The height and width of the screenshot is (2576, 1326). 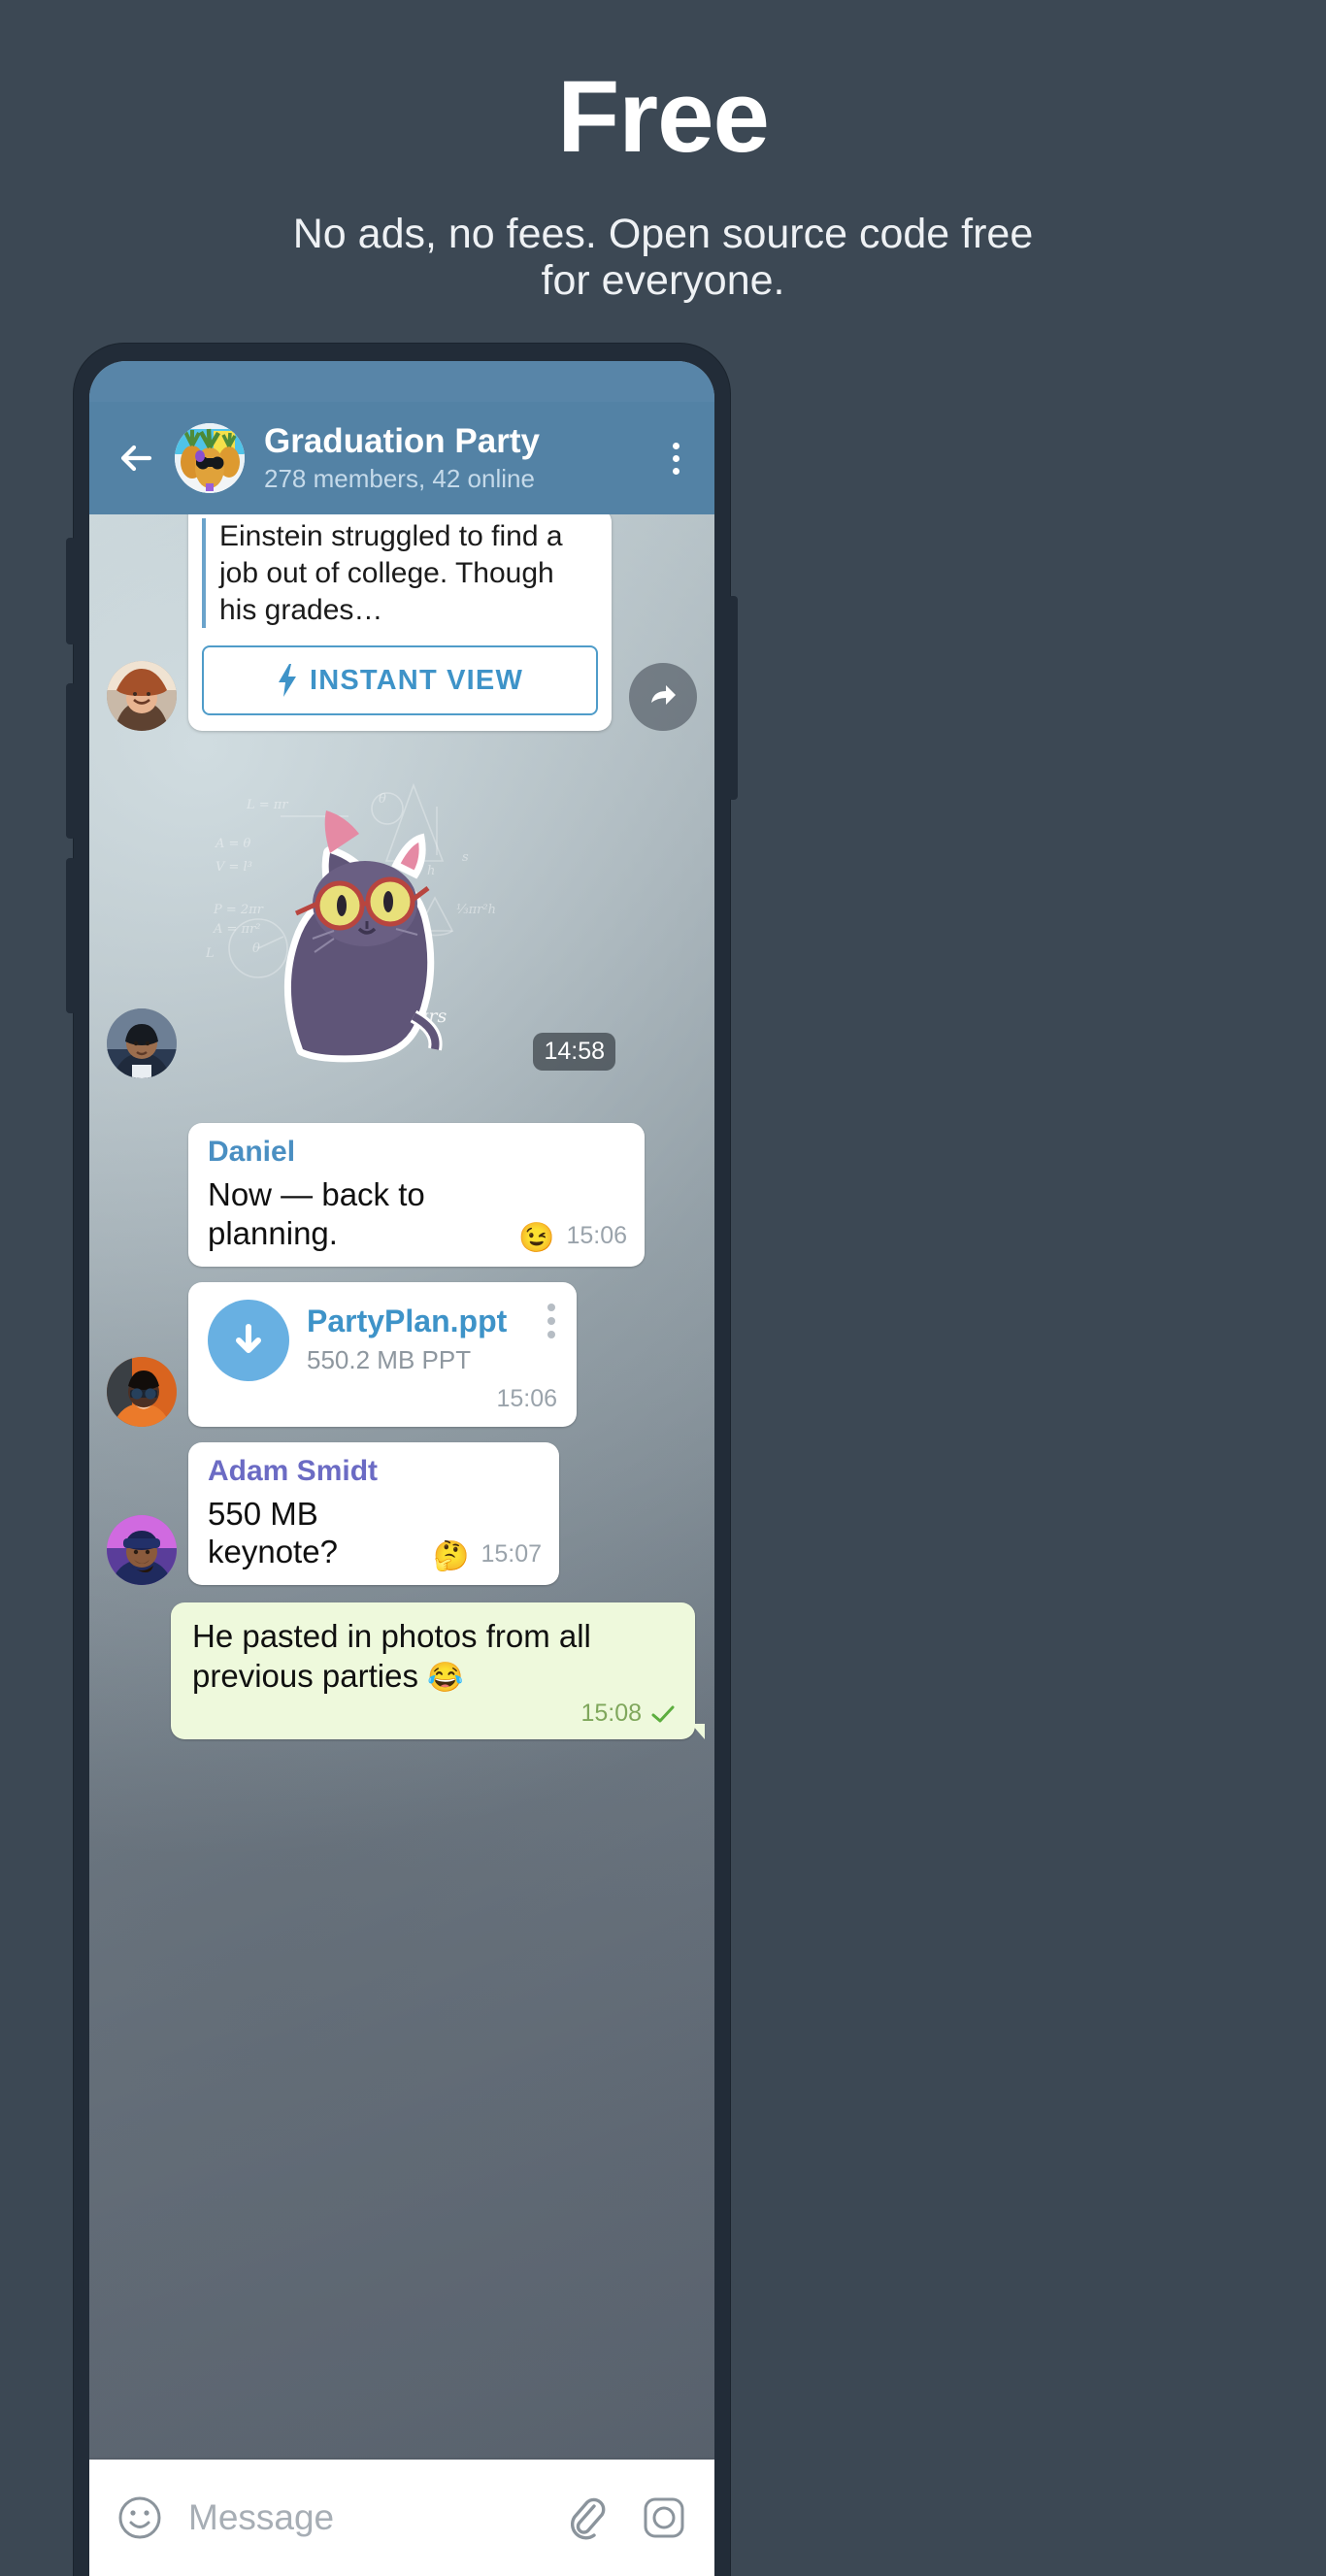 I want to click on message-sender: Adam Smidt, so click(x=293, y=1470).